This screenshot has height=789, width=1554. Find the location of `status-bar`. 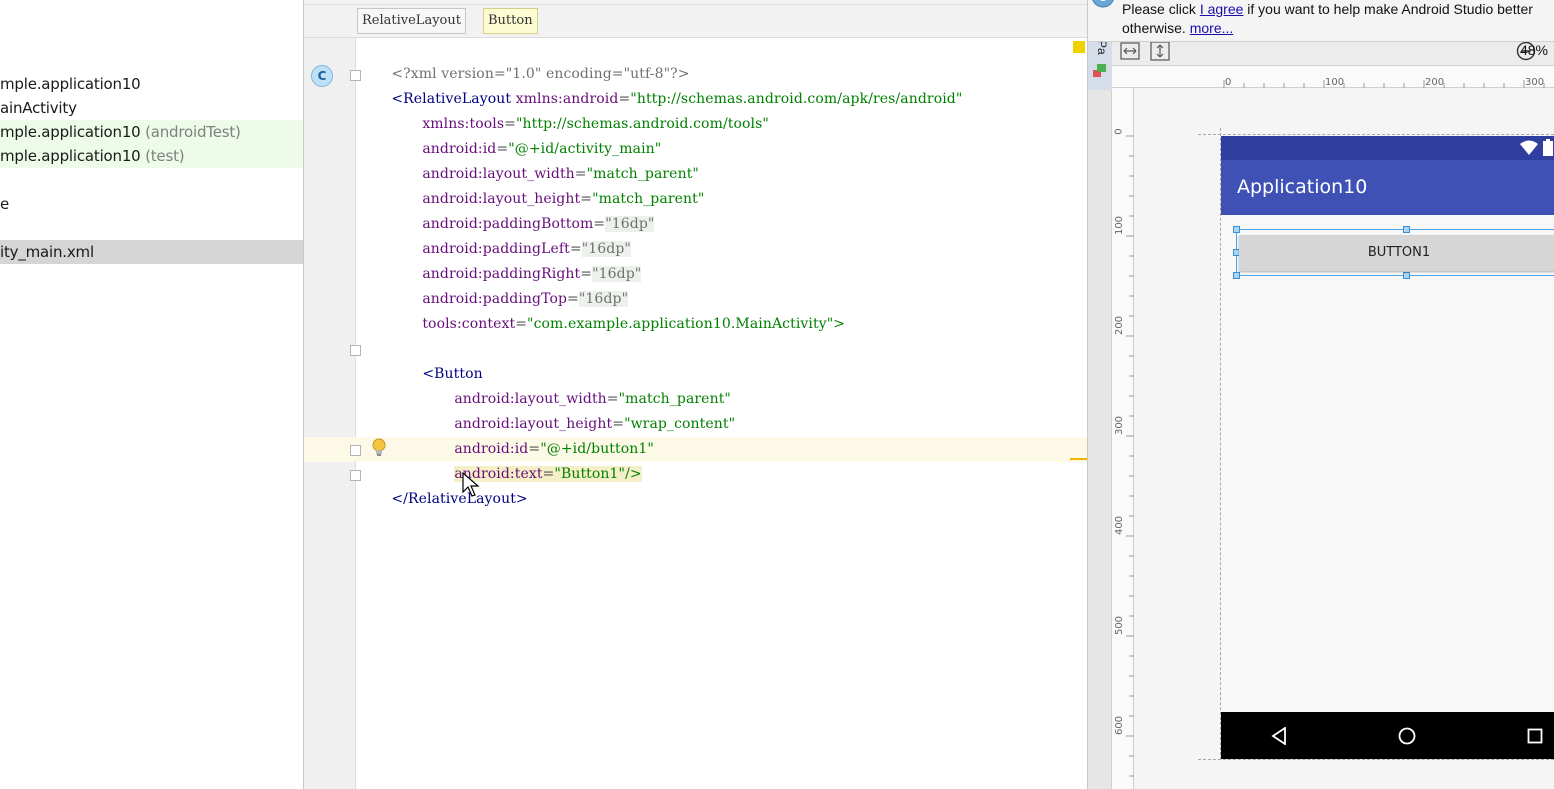

status-bar is located at coordinates (1387, 148).